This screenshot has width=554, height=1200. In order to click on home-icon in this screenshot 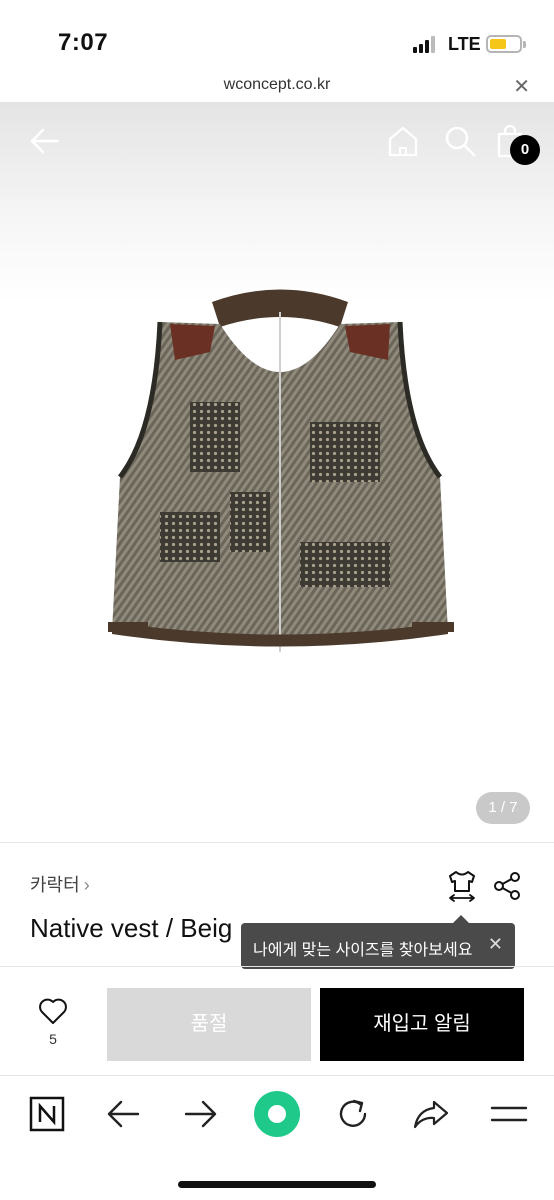, I will do `click(403, 141)`.